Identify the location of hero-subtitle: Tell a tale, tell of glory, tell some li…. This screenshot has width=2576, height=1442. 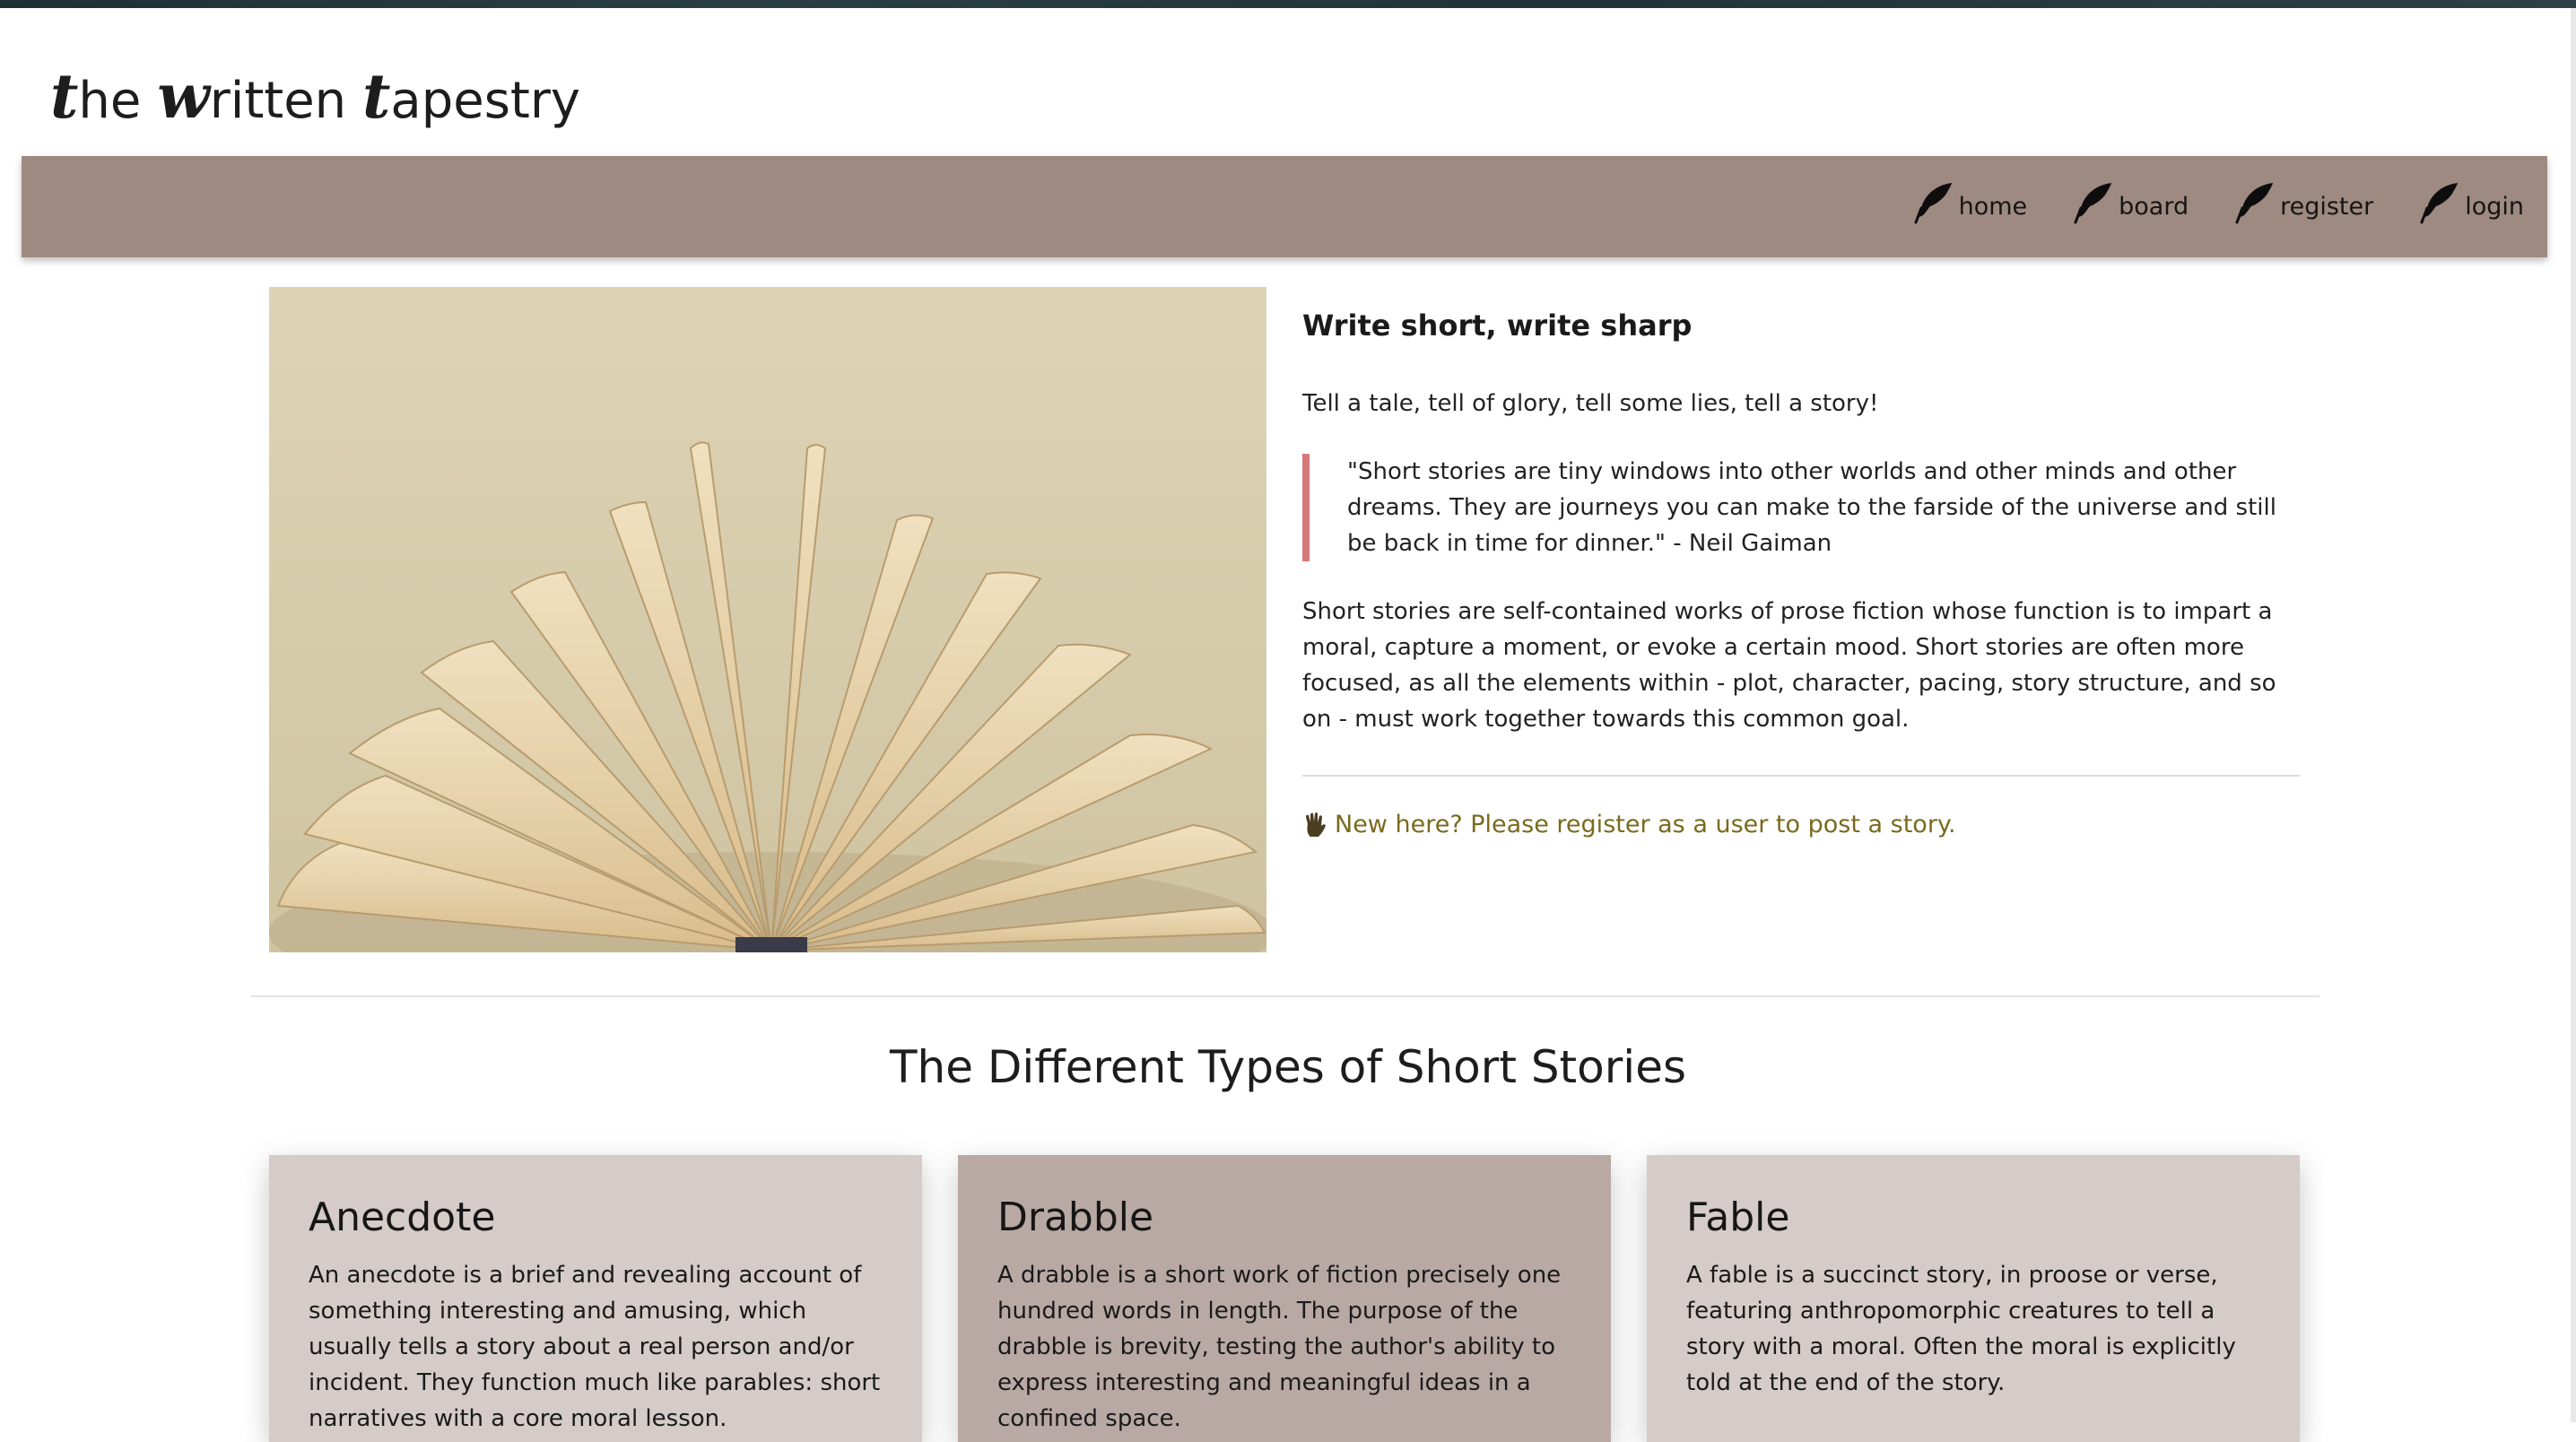
(1590, 403).